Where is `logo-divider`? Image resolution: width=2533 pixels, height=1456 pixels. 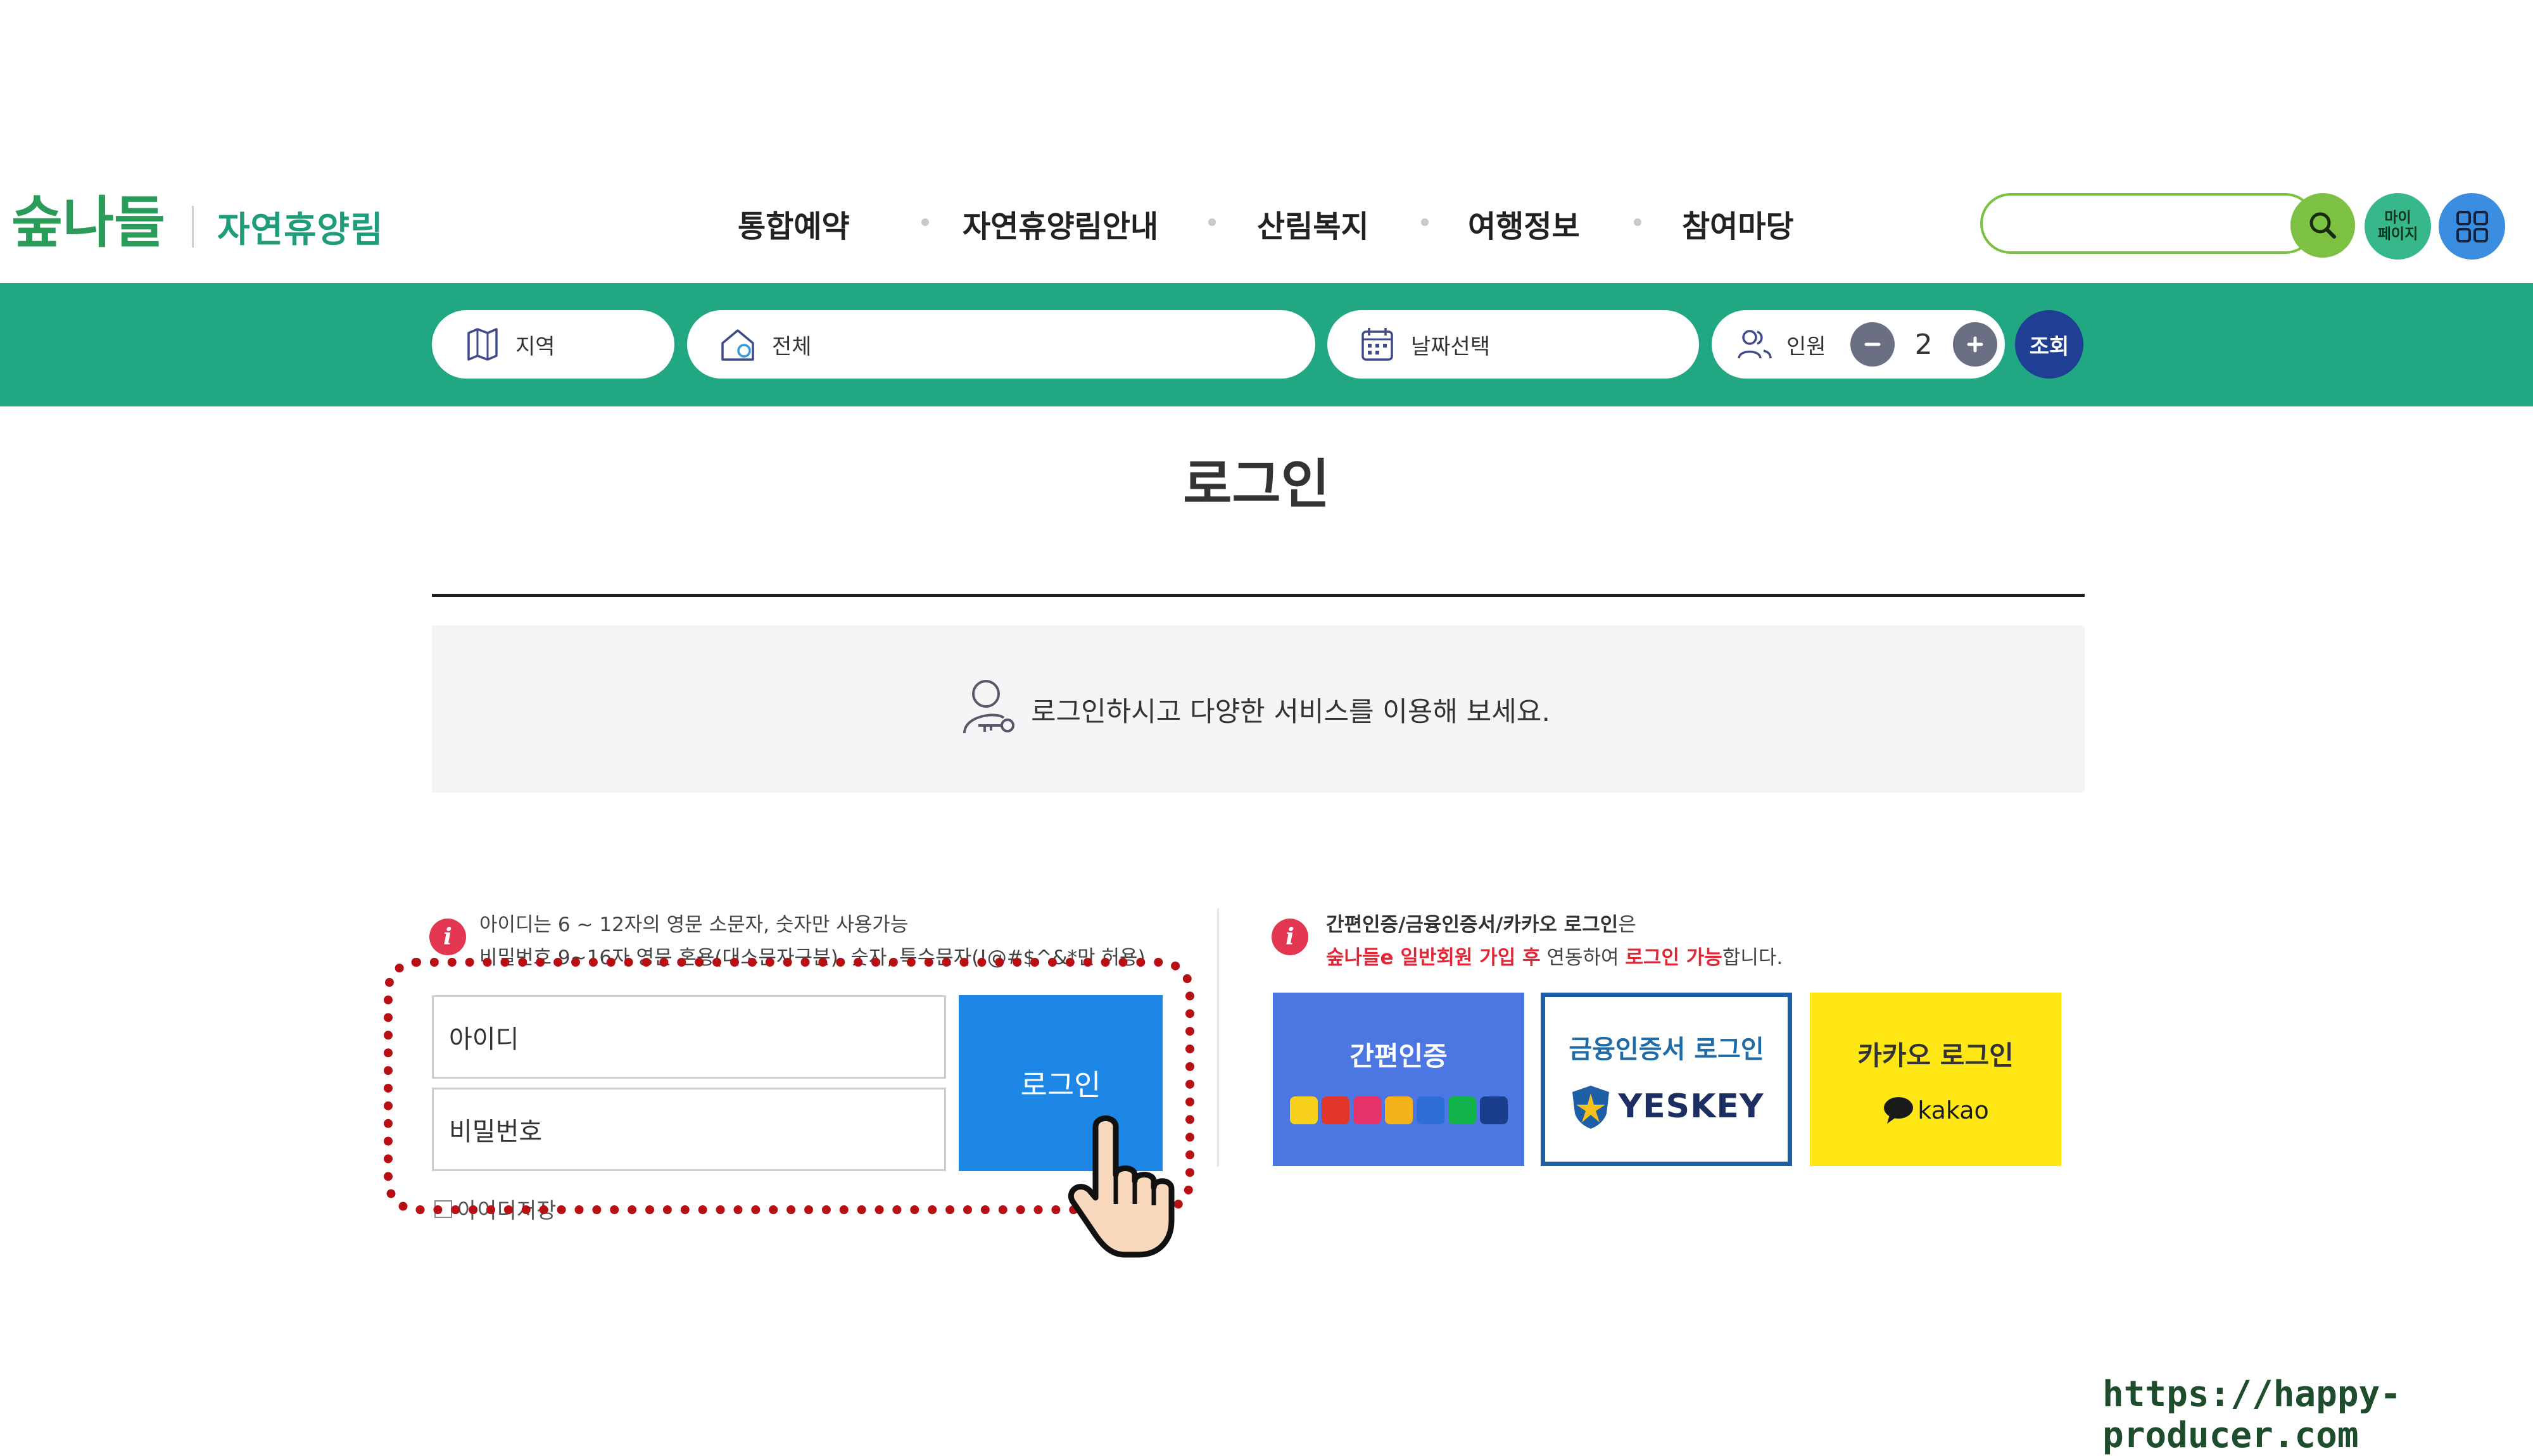
logo-divider is located at coordinates (193, 227).